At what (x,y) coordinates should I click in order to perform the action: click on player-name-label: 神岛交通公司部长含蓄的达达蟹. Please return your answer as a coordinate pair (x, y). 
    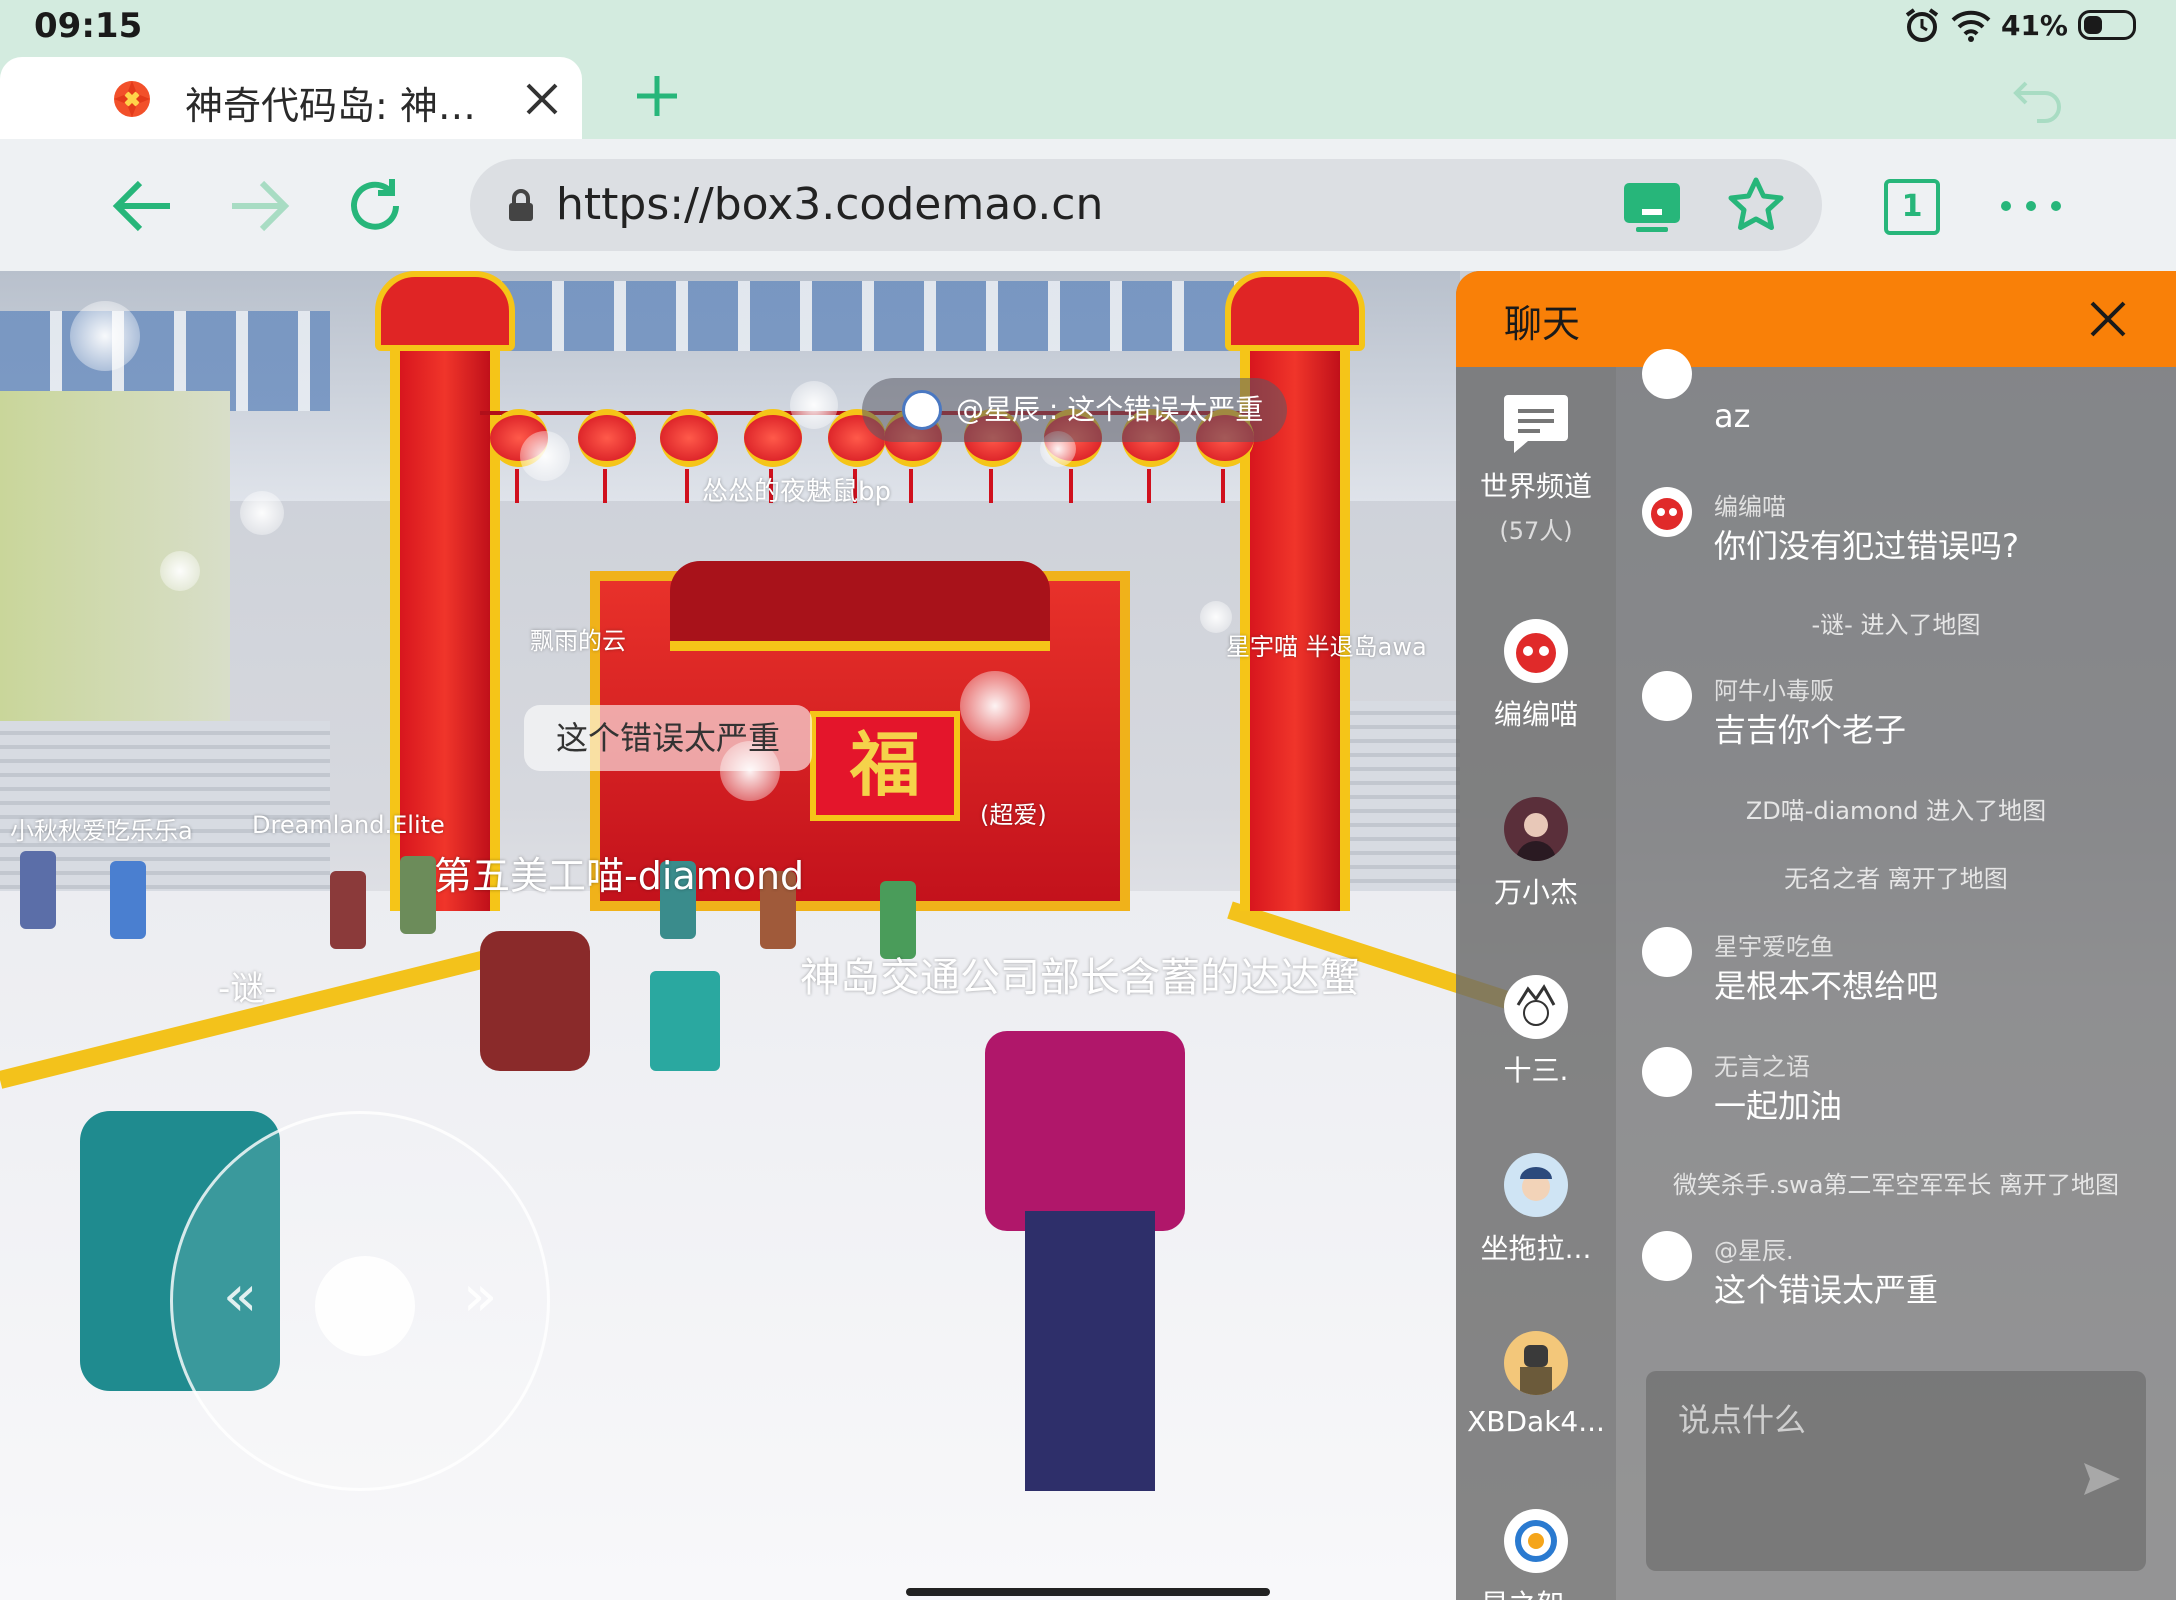
    Looking at the image, I should click on (1080, 978).